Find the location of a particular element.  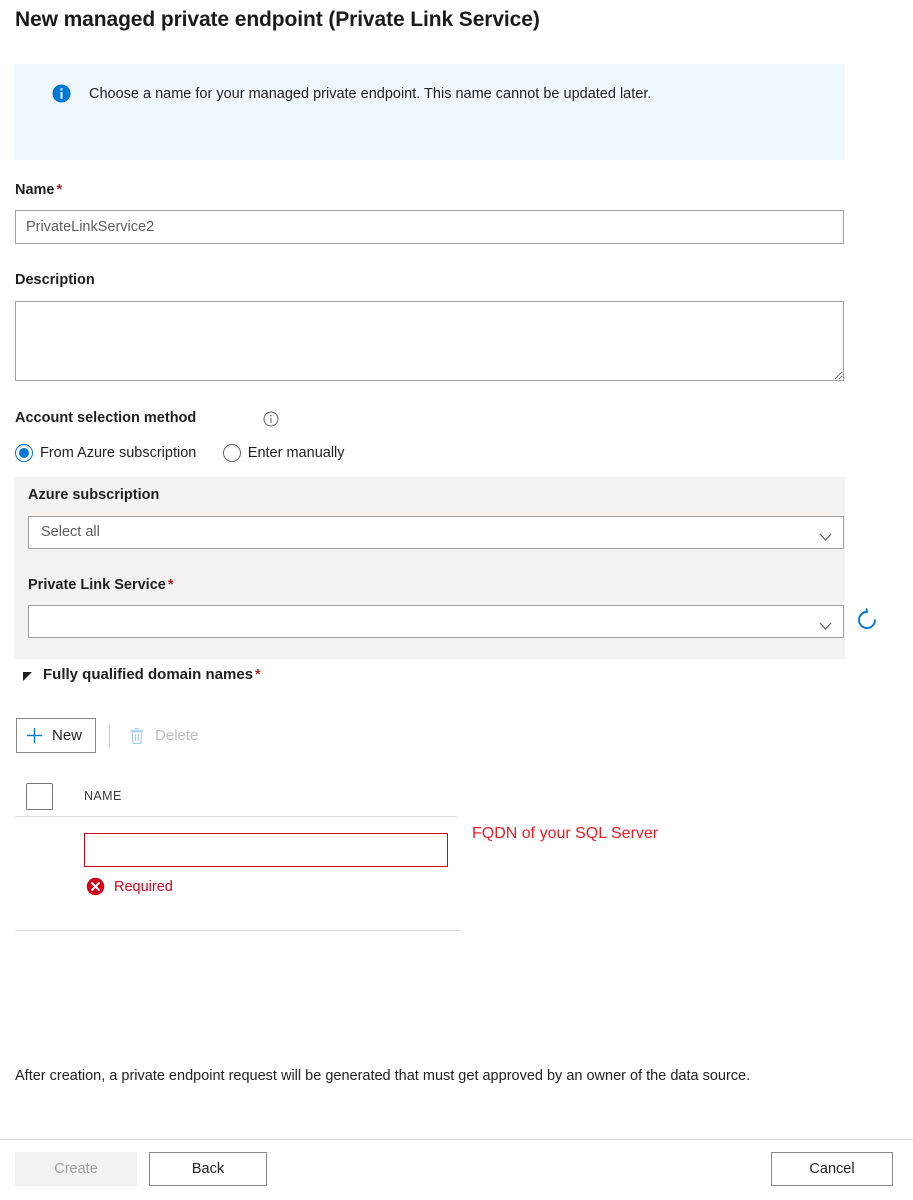

azure-subscription-label: Azure subscription is located at coordinates (94, 495).